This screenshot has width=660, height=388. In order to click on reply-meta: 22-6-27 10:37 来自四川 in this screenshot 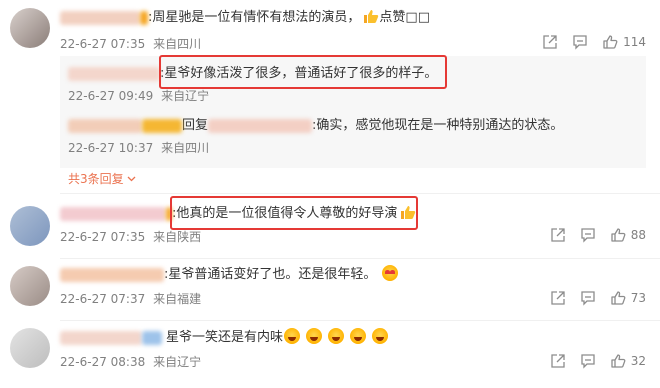, I will do `click(140, 148)`.